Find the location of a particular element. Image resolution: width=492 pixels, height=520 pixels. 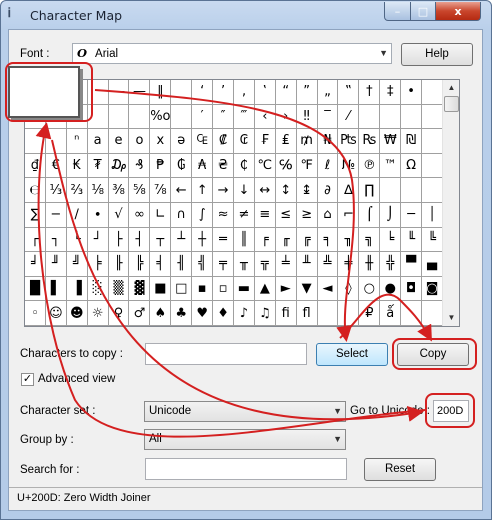

character-cell: ┬ is located at coordinates (161, 240).